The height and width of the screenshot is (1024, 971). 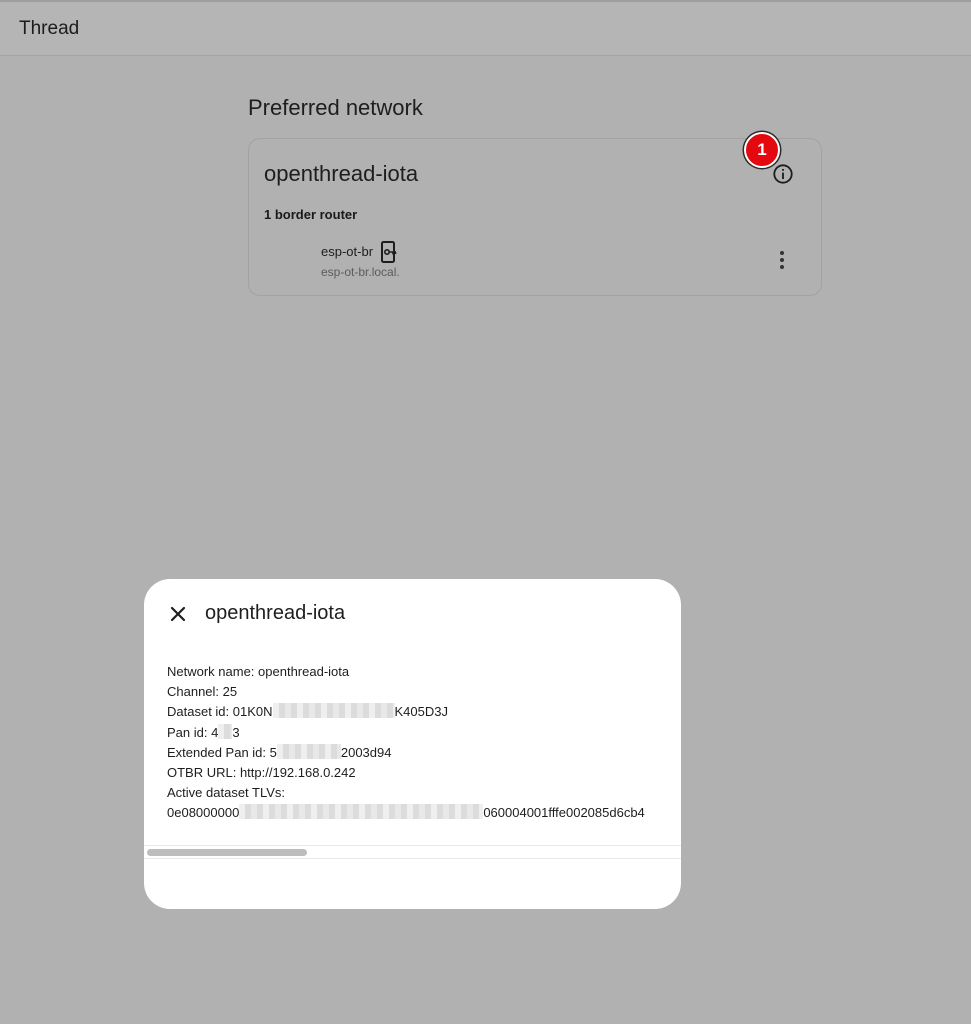 What do you see at coordinates (412, 852) in the screenshot?
I see `horizontal-scrollbar` at bounding box center [412, 852].